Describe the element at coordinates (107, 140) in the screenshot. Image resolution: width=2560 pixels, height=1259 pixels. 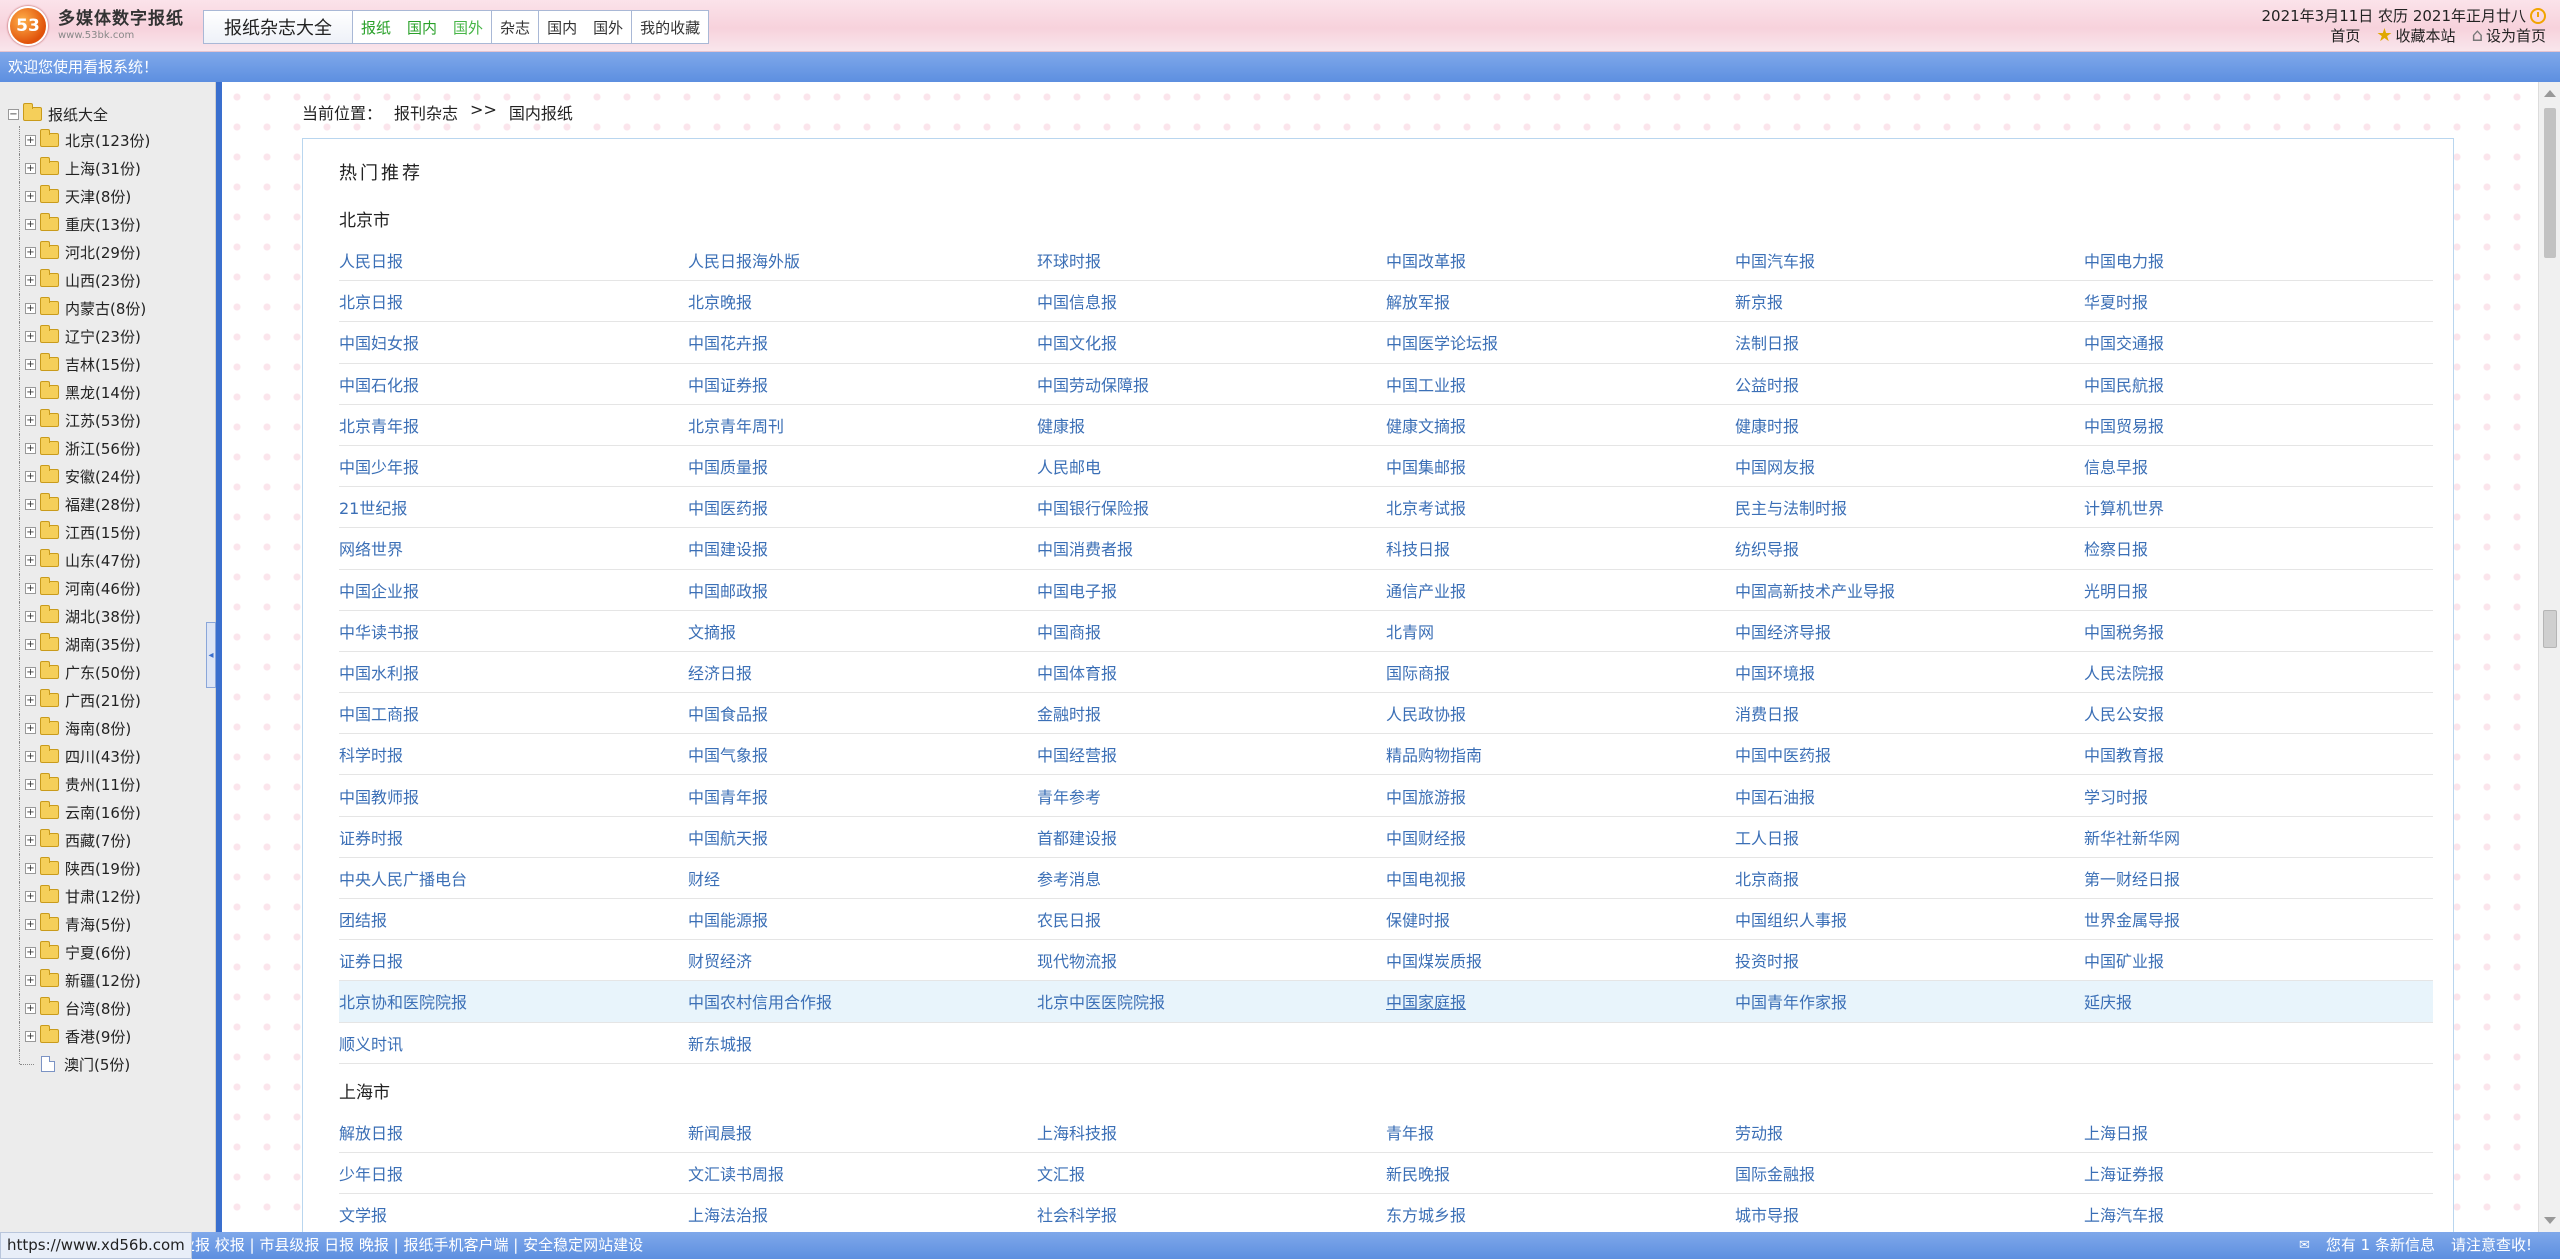
I see `tree-item: + 北京(123份)` at that location.